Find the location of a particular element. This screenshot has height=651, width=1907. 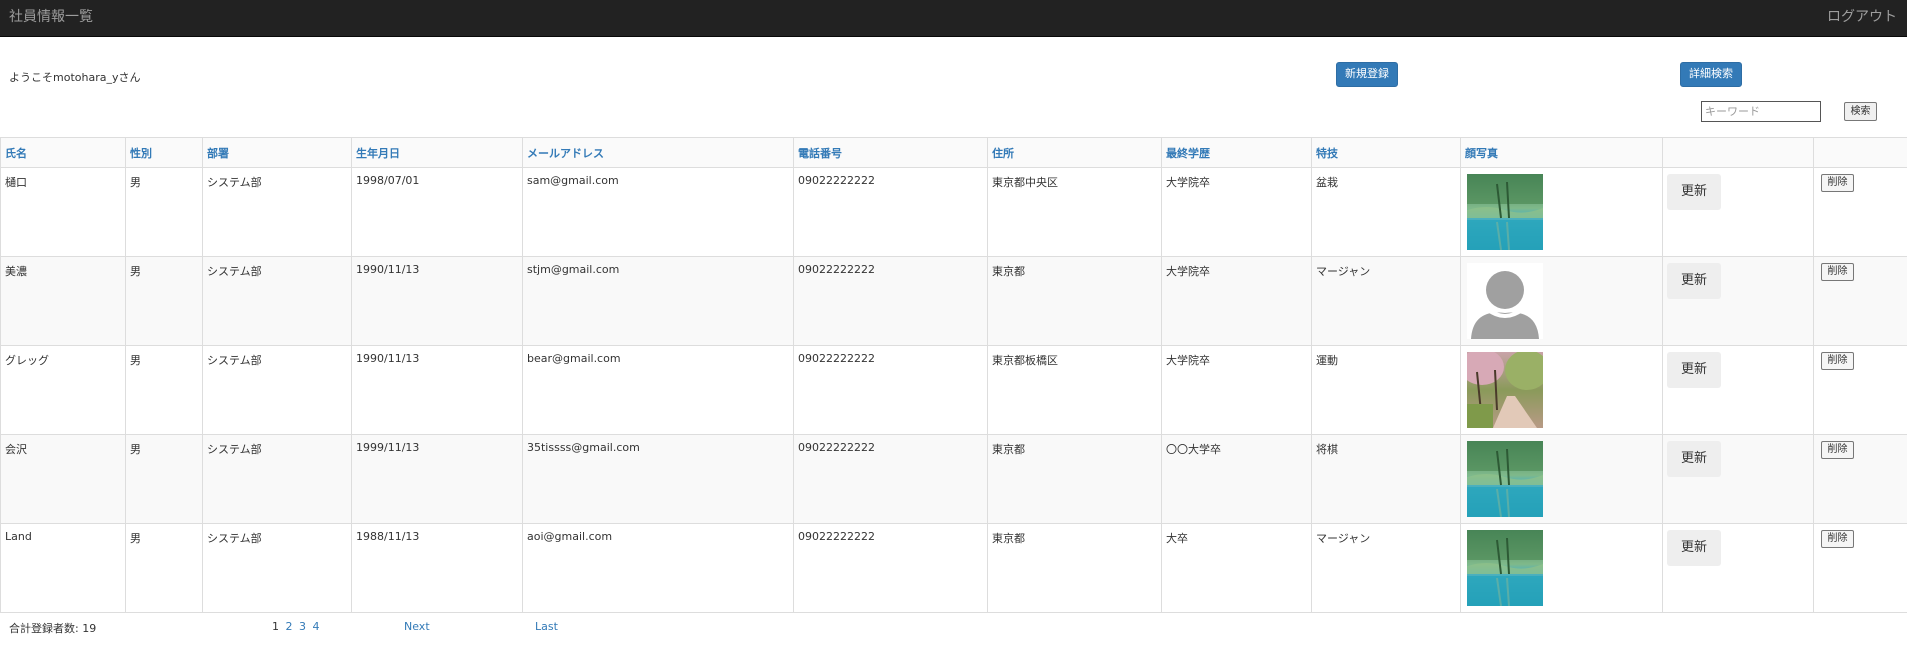

app-title: 社員情報一覧 is located at coordinates (51, 16).